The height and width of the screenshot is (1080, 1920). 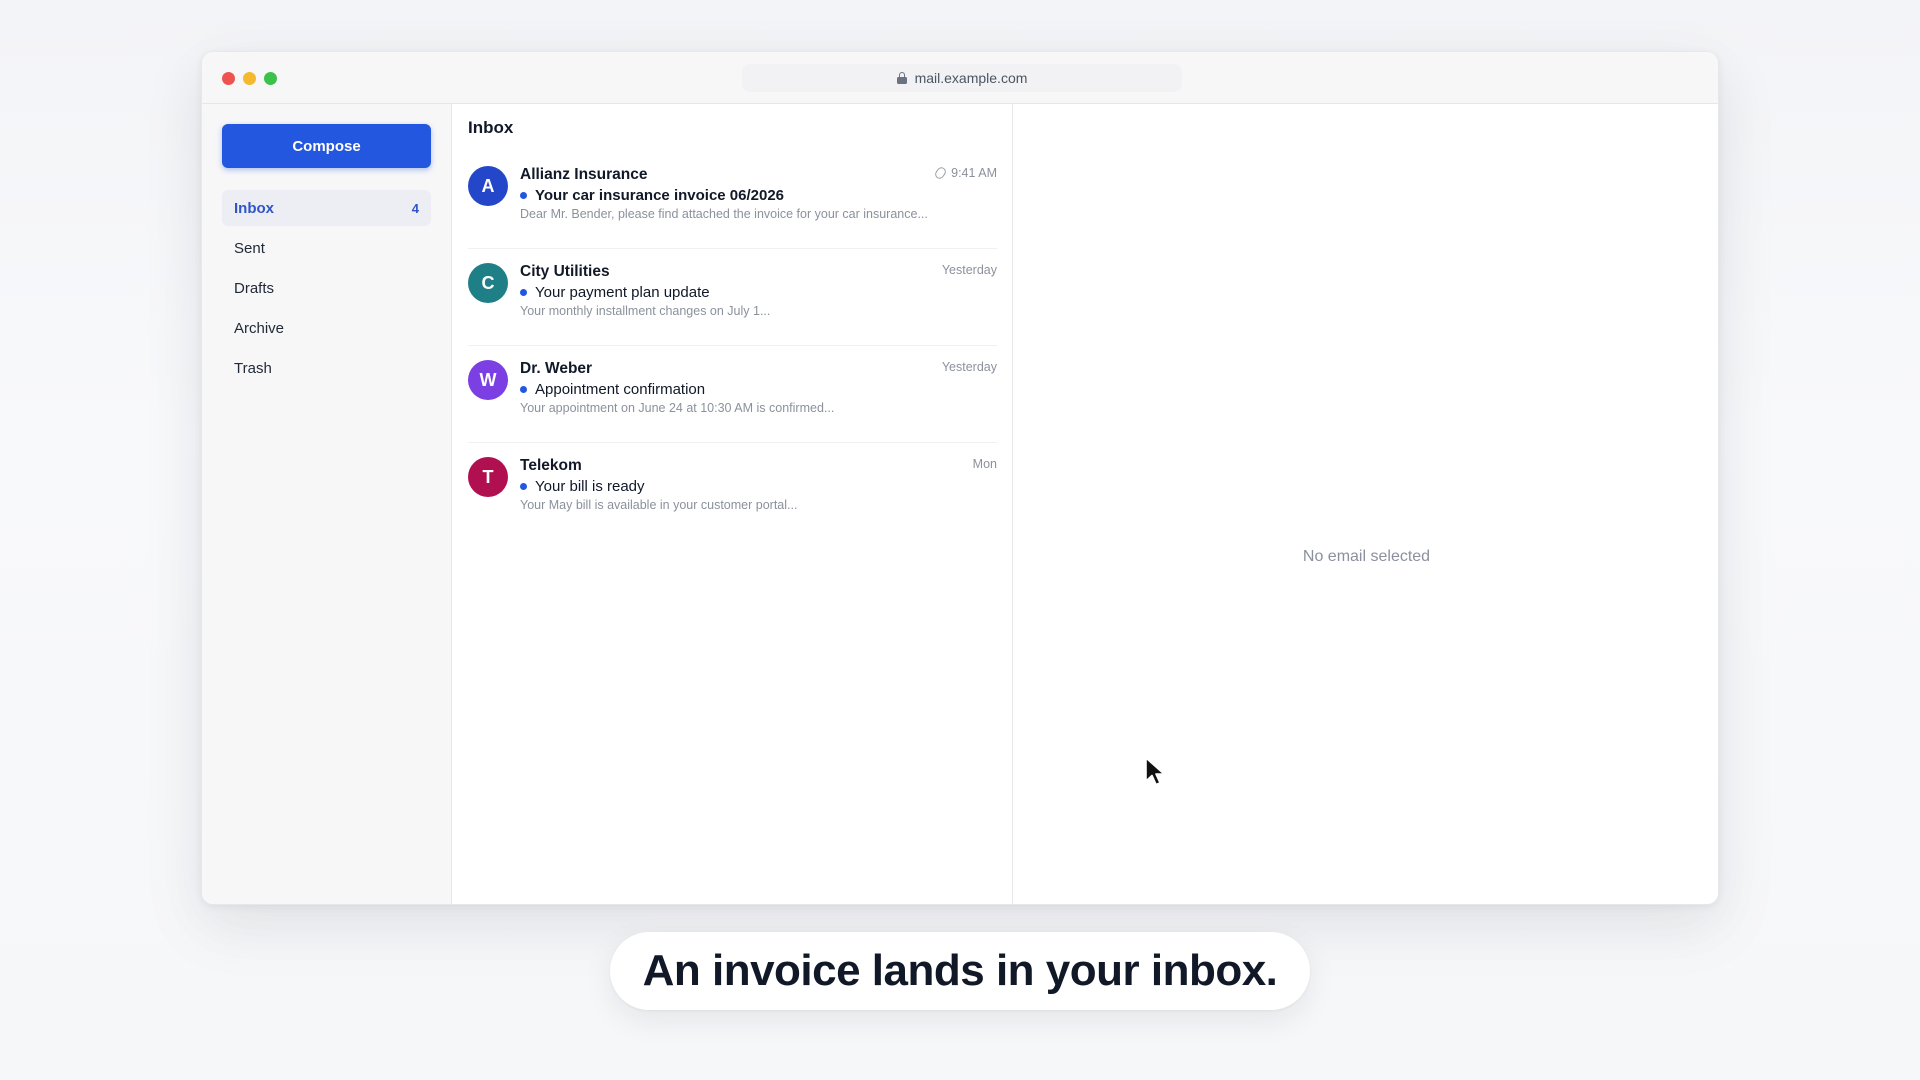 What do you see at coordinates (254, 288) in the screenshot?
I see `sidebar-item-label: Drafts` at bounding box center [254, 288].